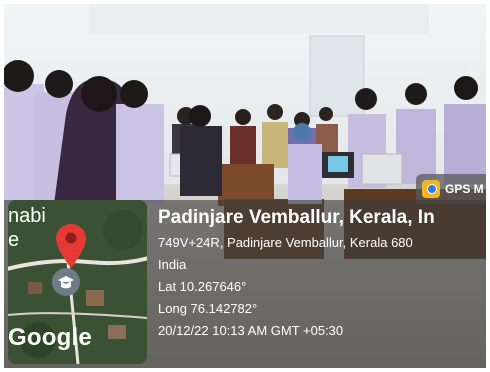  What do you see at coordinates (296, 217) in the screenshot?
I see `location-title: Padinjare Vemballur, Kerala, In` at bounding box center [296, 217].